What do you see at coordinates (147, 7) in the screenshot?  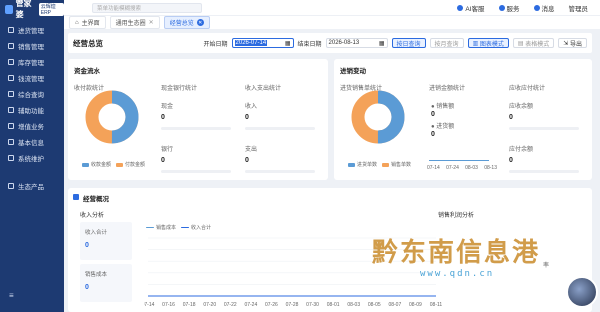 I see `search-input: 菜单功能模糊搜索` at bounding box center [147, 7].